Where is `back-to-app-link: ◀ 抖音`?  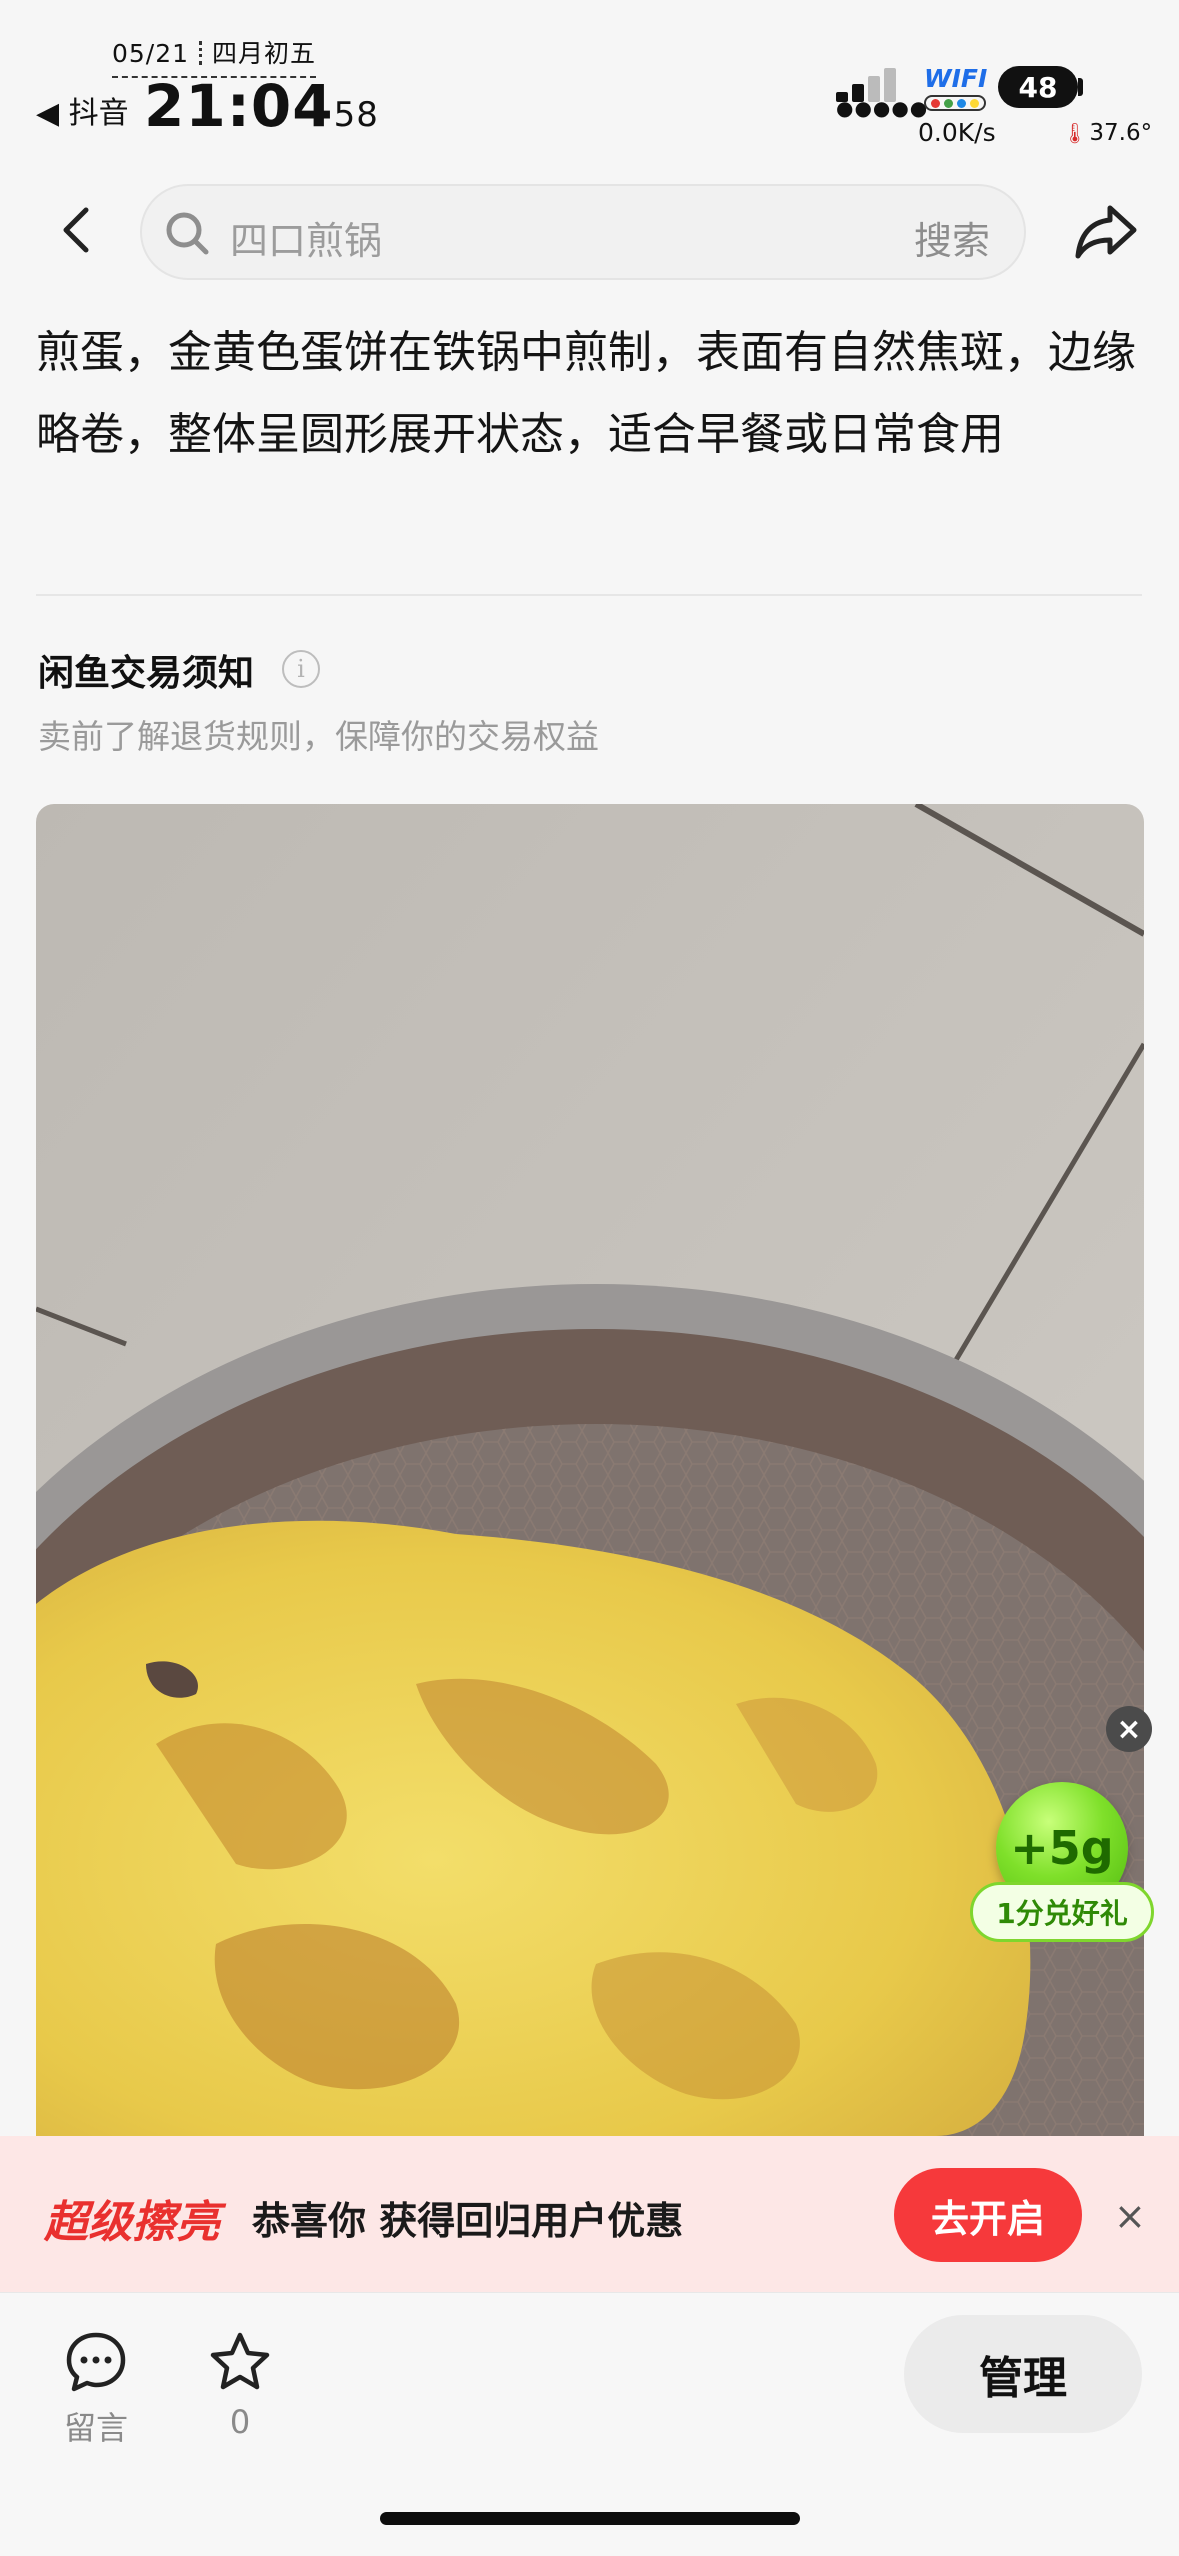
back-to-app-link: ◀ 抖音 is located at coordinates (82, 110).